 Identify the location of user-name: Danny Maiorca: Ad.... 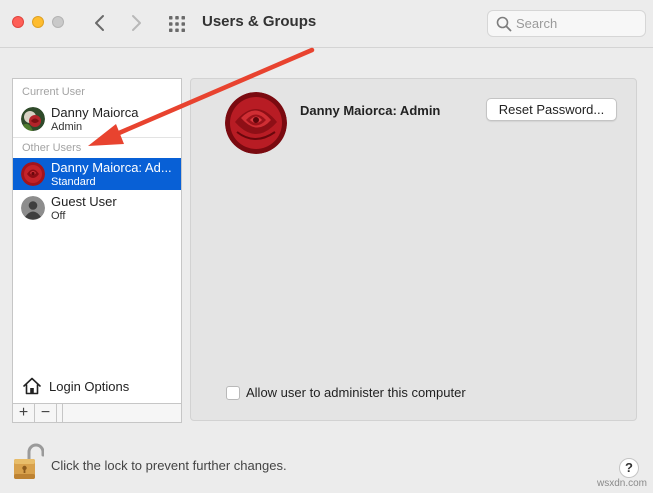
(111, 167).